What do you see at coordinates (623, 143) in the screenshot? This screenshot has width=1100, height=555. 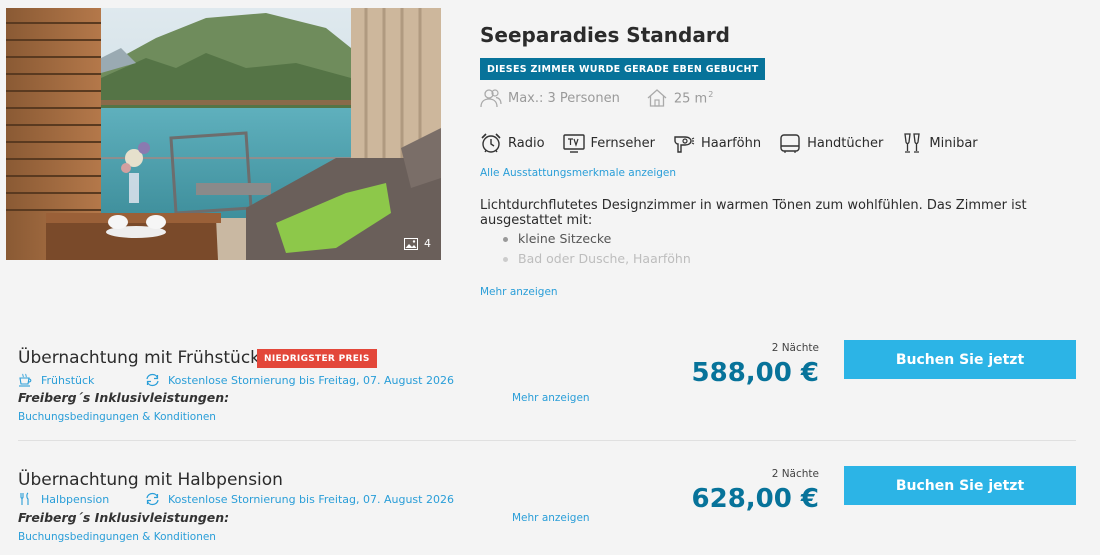 I see `amenity-label: Fernseher` at bounding box center [623, 143].